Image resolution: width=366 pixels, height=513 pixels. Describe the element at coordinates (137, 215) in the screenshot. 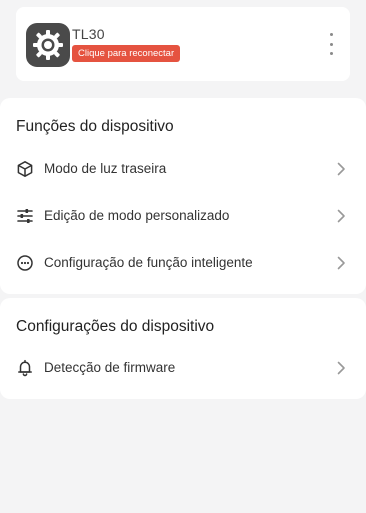

I see `row-label: Edição de modo personalizado` at that location.